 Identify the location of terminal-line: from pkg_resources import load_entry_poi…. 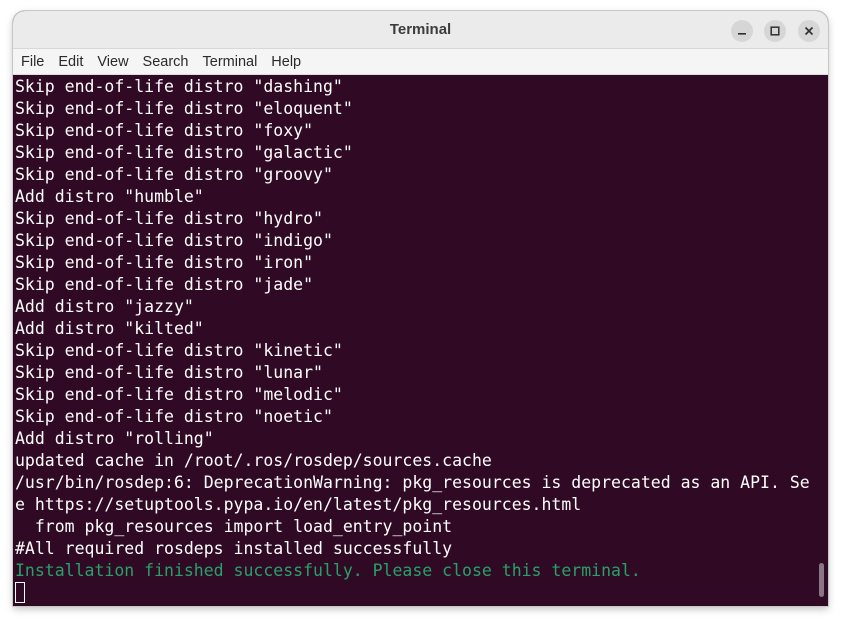
(234, 526).